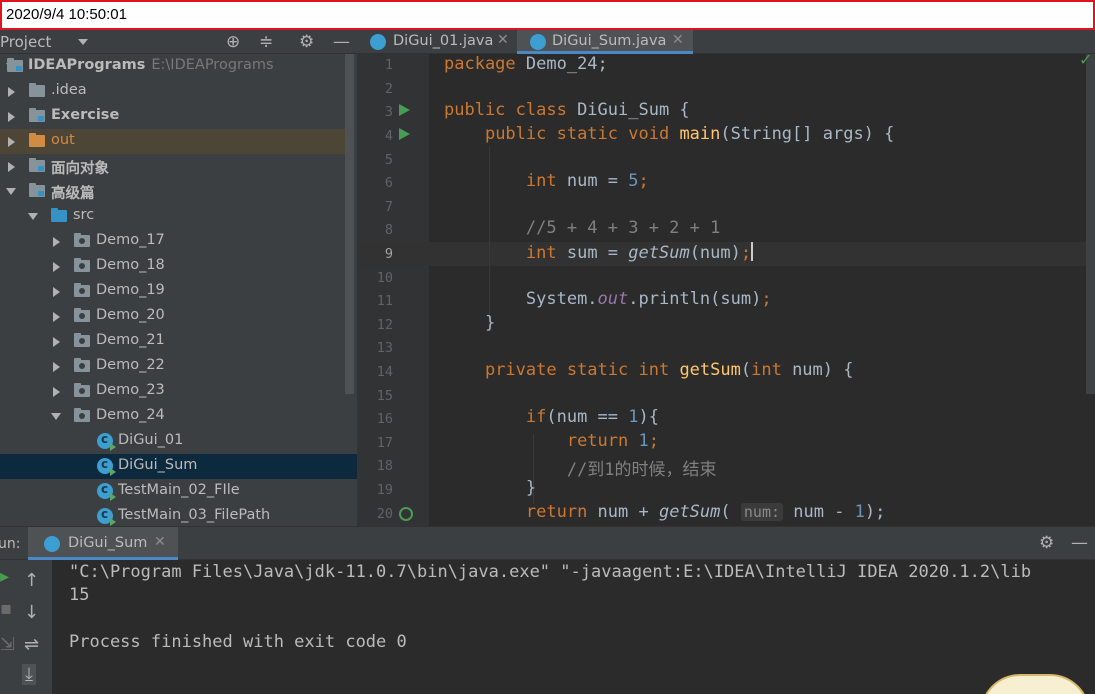 The image size is (1095, 694). I want to click on tree-item-idea: .idea, so click(172, 91).